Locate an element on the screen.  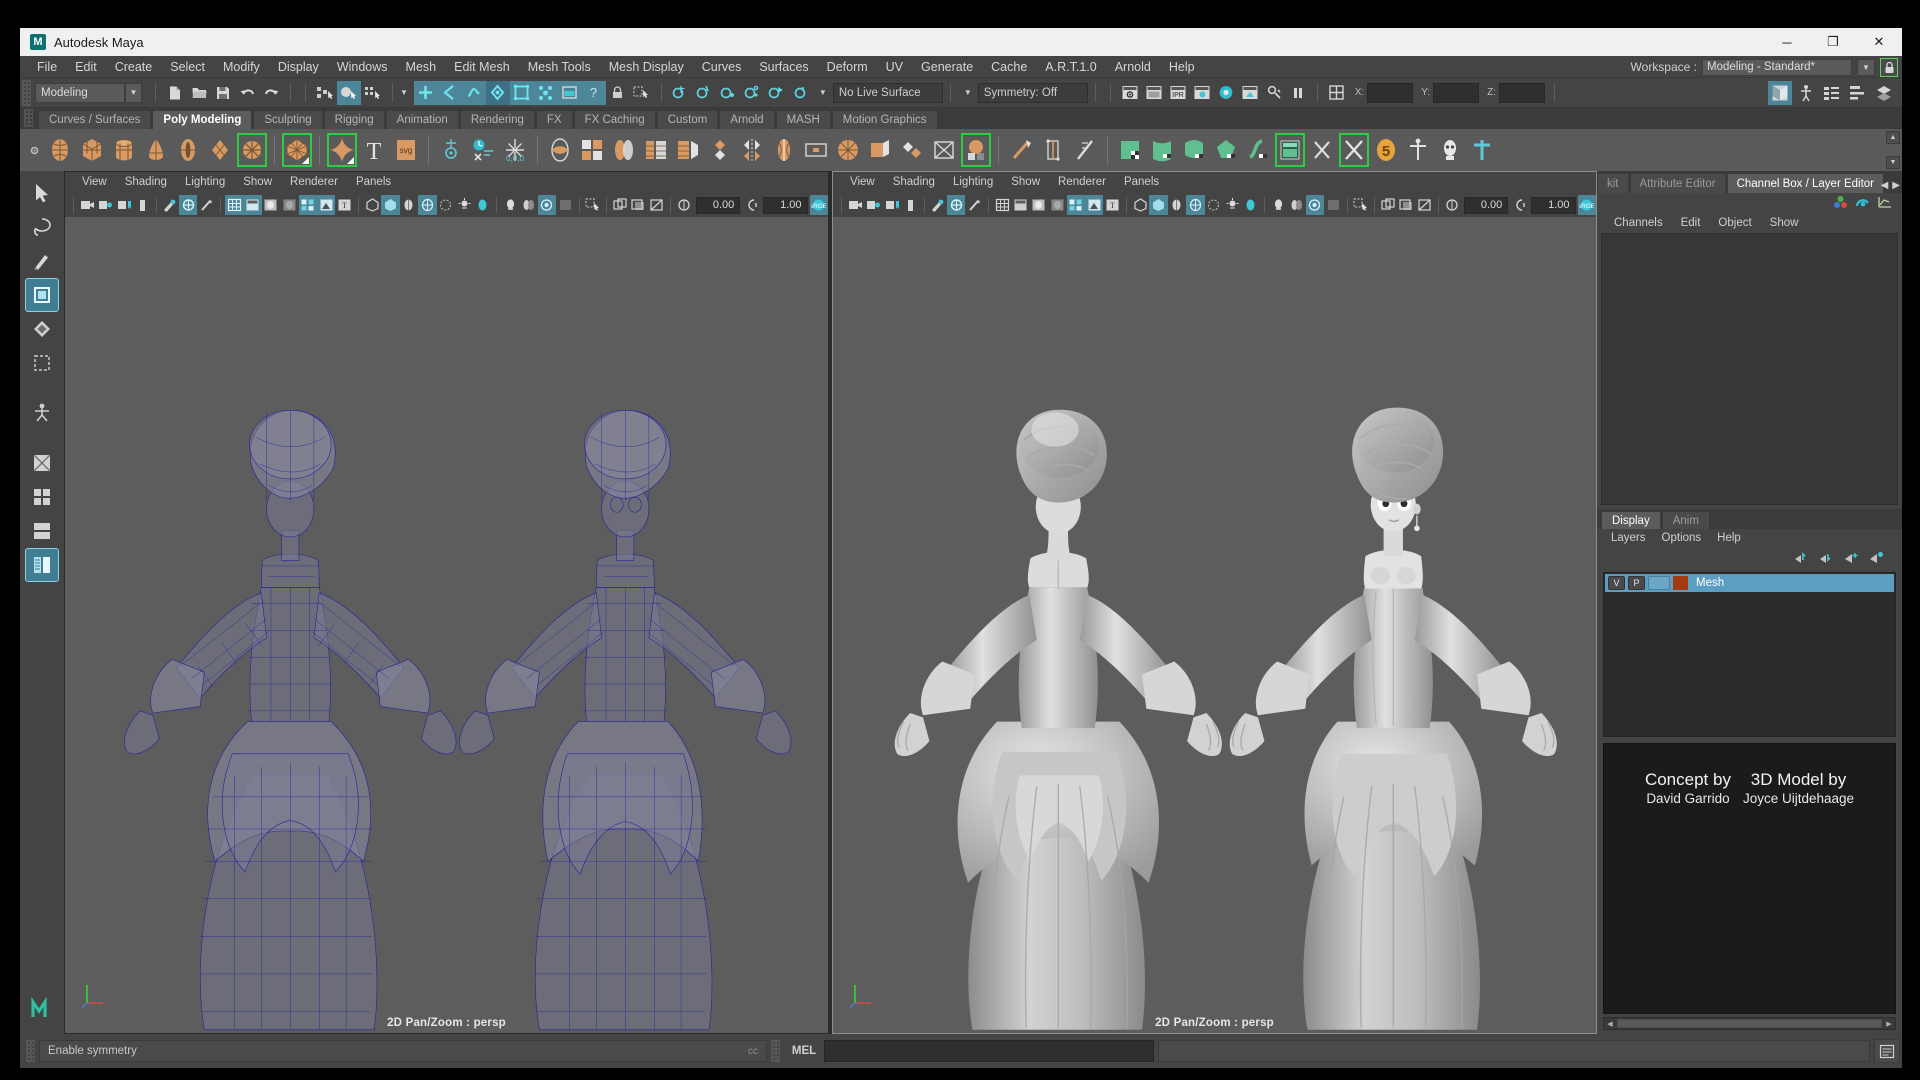
help-snap-icon: ? is located at coordinates (593, 92).